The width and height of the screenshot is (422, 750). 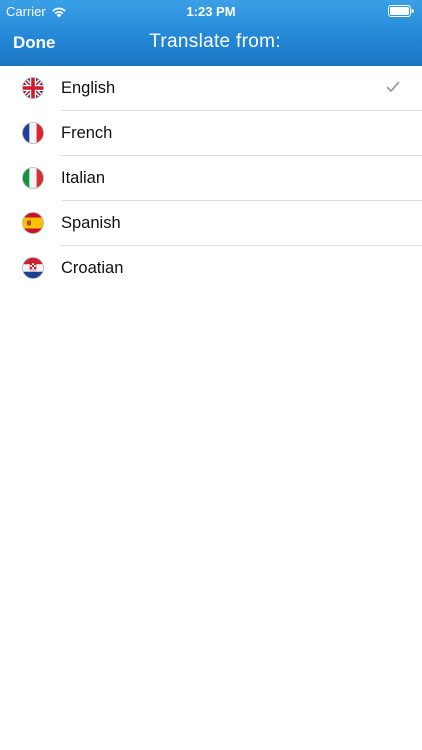 I want to click on croatia-flag-icon, so click(x=33, y=268).